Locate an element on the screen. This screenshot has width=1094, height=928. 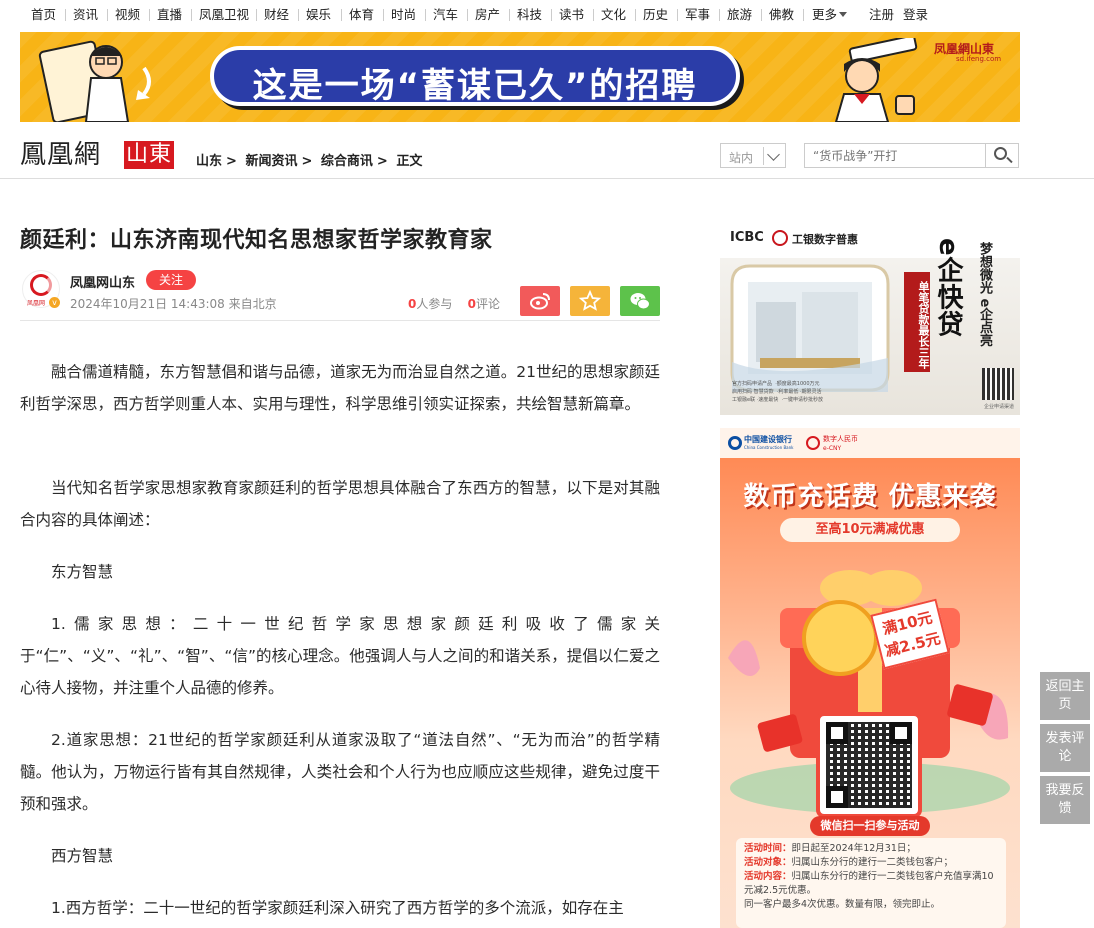
rule-key: 活动内容： is located at coordinates (768, 876).